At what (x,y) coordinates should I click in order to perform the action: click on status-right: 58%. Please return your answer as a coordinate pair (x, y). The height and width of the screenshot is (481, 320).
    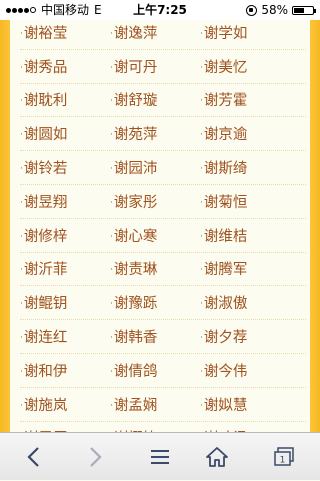
    Looking at the image, I should click on (281, 10).